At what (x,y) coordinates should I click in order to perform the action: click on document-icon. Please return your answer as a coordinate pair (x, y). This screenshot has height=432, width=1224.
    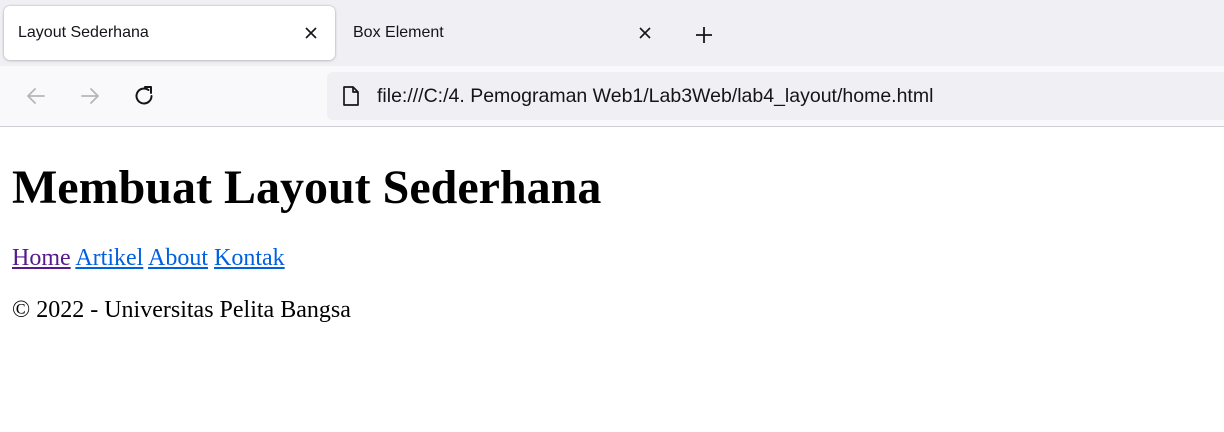
    Looking at the image, I should click on (351, 98).